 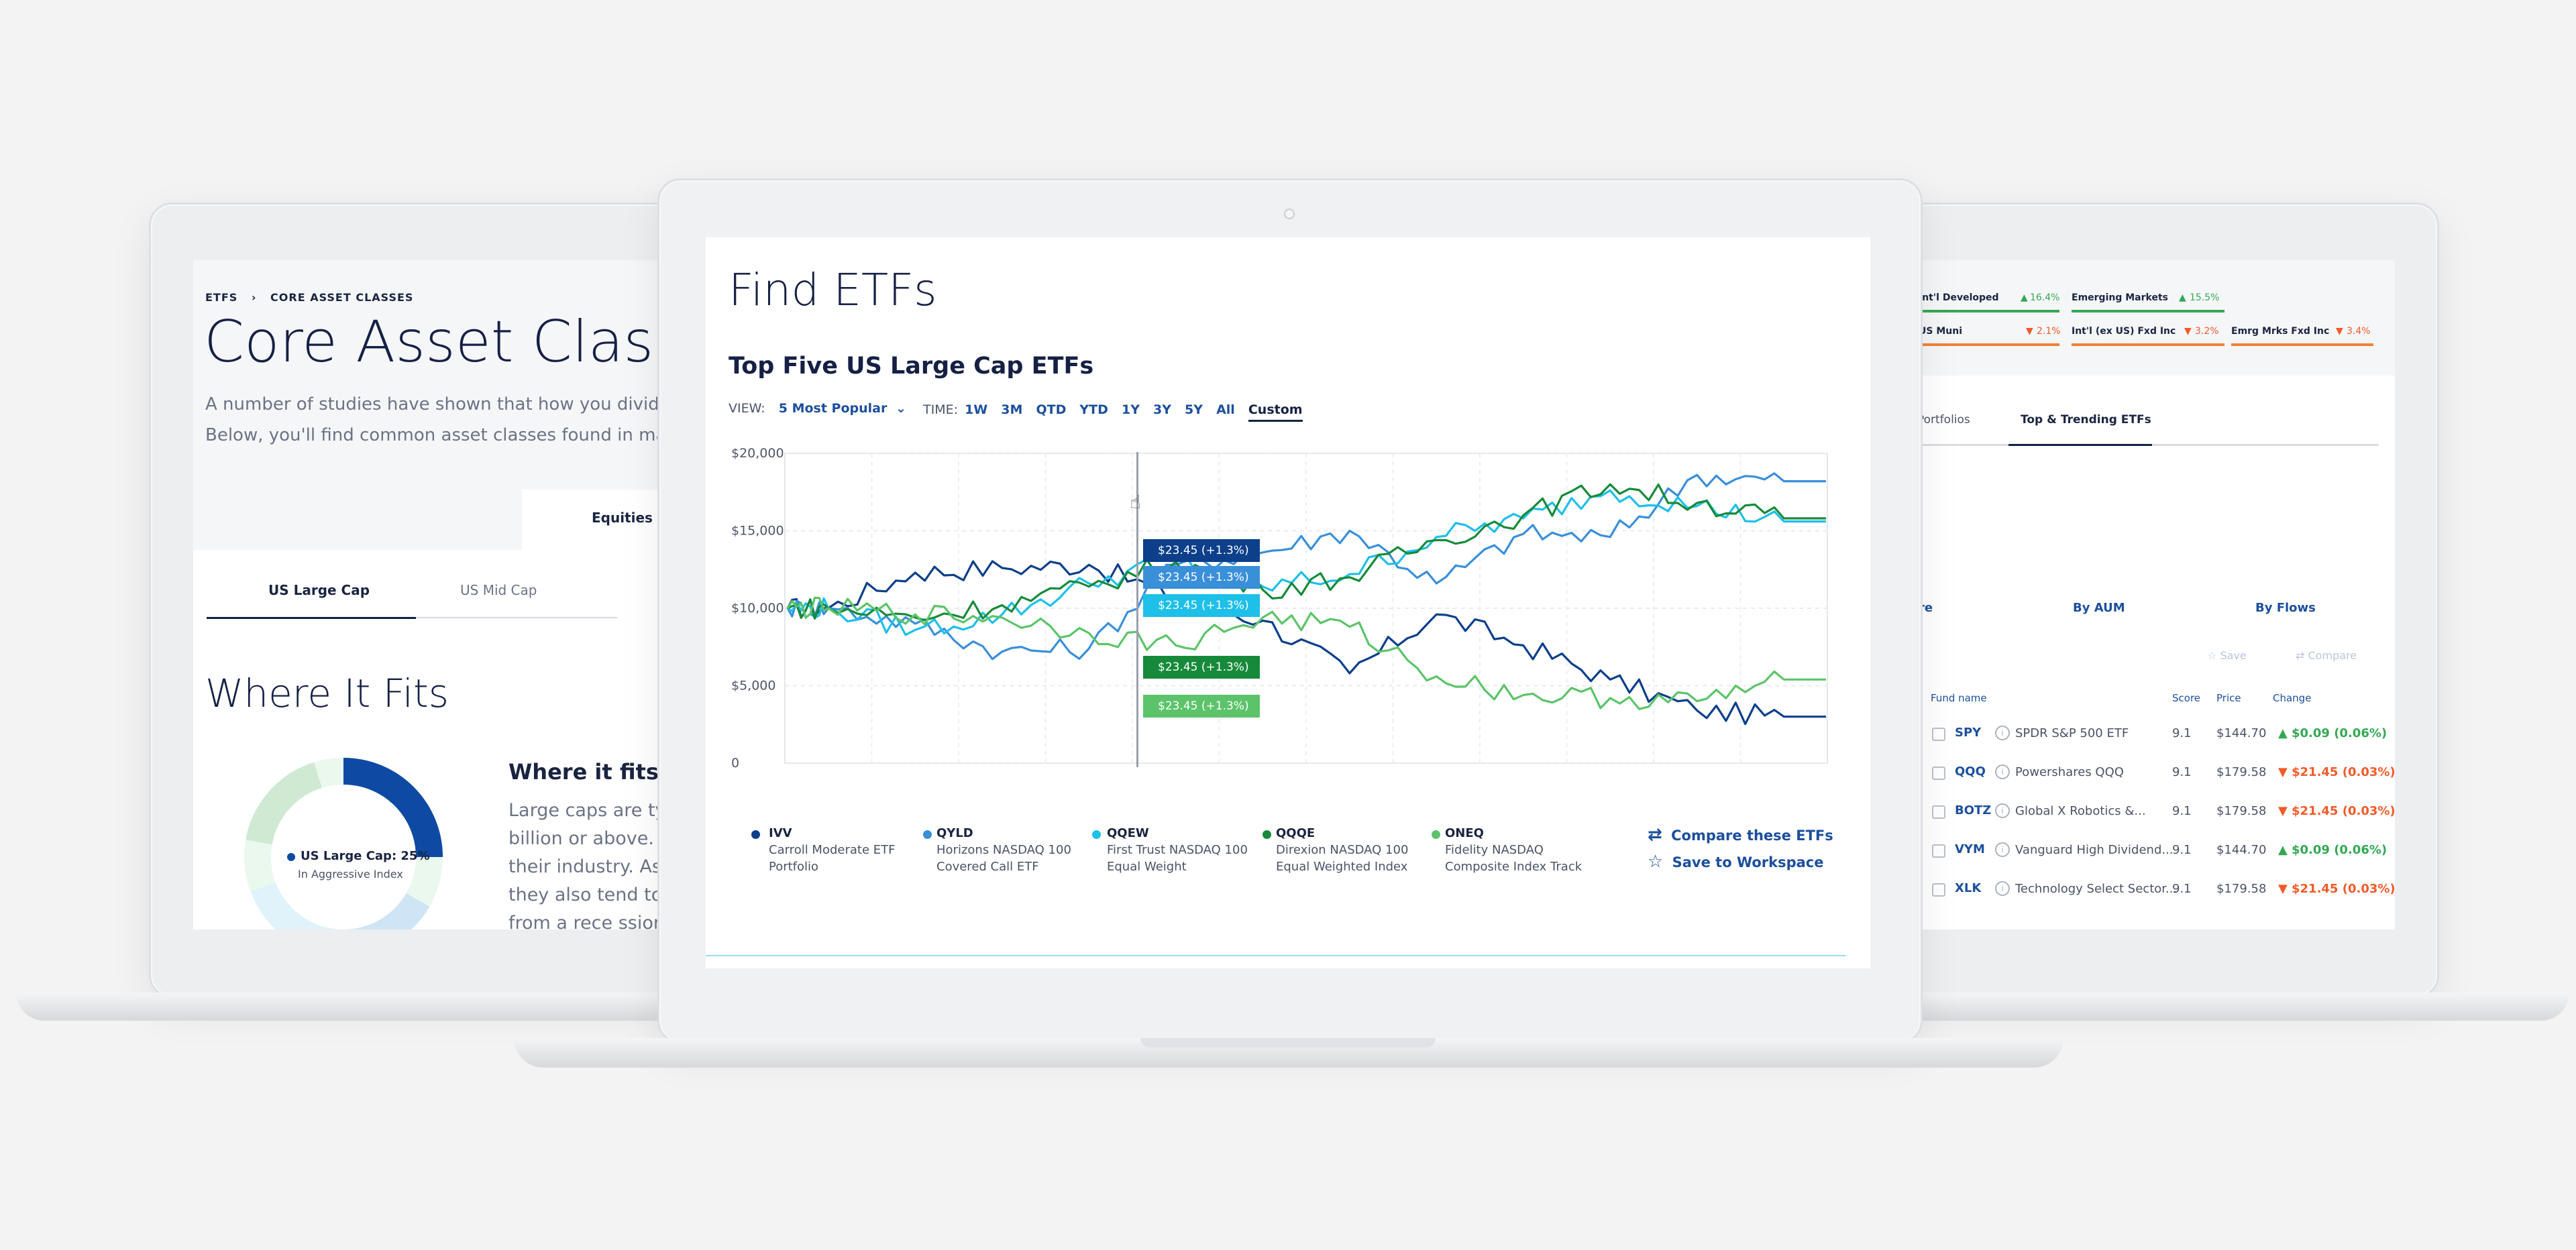 What do you see at coordinates (1177, 850) in the screenshot?
I see `legend-item-qqew: QQEW First Trust NASDAQ 100 Equal Weight` at bounding box center [1177, 850].